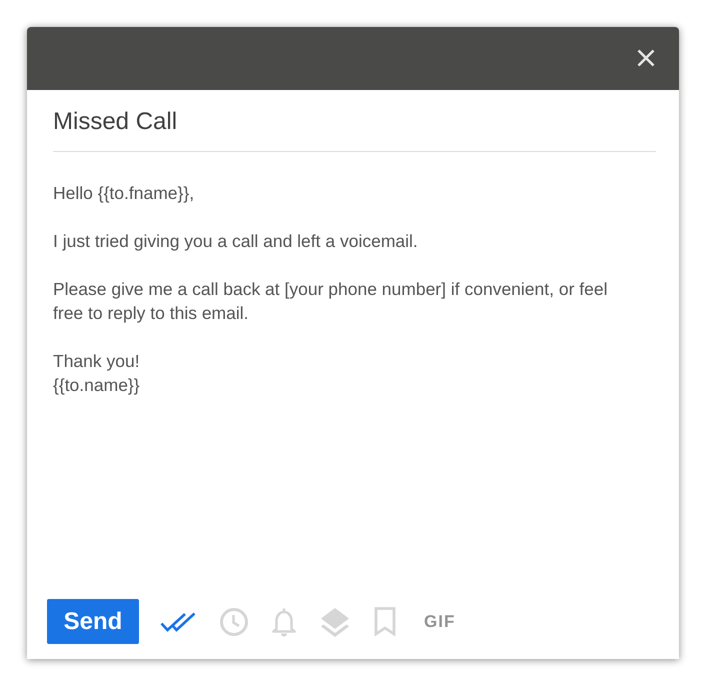 Image resolution: width=701 pixels, height=685 pixels. Describe the element at coordinates (354, 121) in the screenshot. I see `subject-field: Missed Call` at that location.